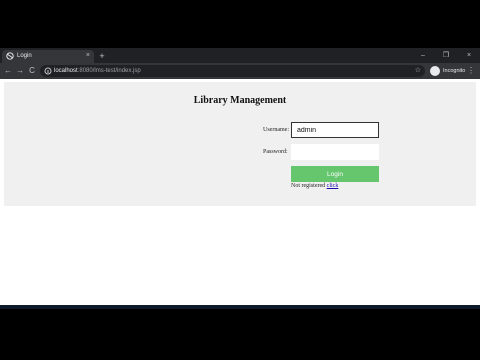 The image size is (480, 360). Describe the element at coordinates (446, 56) in the screenshot. I see `maximize-button: ❐` at that location.